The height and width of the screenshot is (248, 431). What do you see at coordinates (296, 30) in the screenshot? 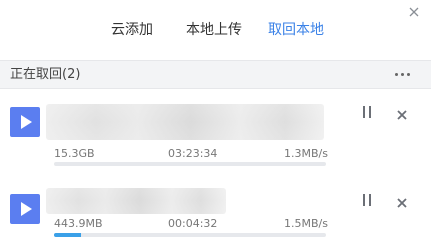
I see `tab-retrieve-local: 取回本地` at bounding box center [296, 30].